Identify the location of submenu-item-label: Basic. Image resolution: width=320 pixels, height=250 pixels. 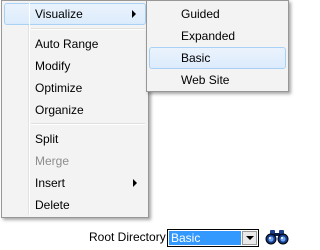
(196, 58).